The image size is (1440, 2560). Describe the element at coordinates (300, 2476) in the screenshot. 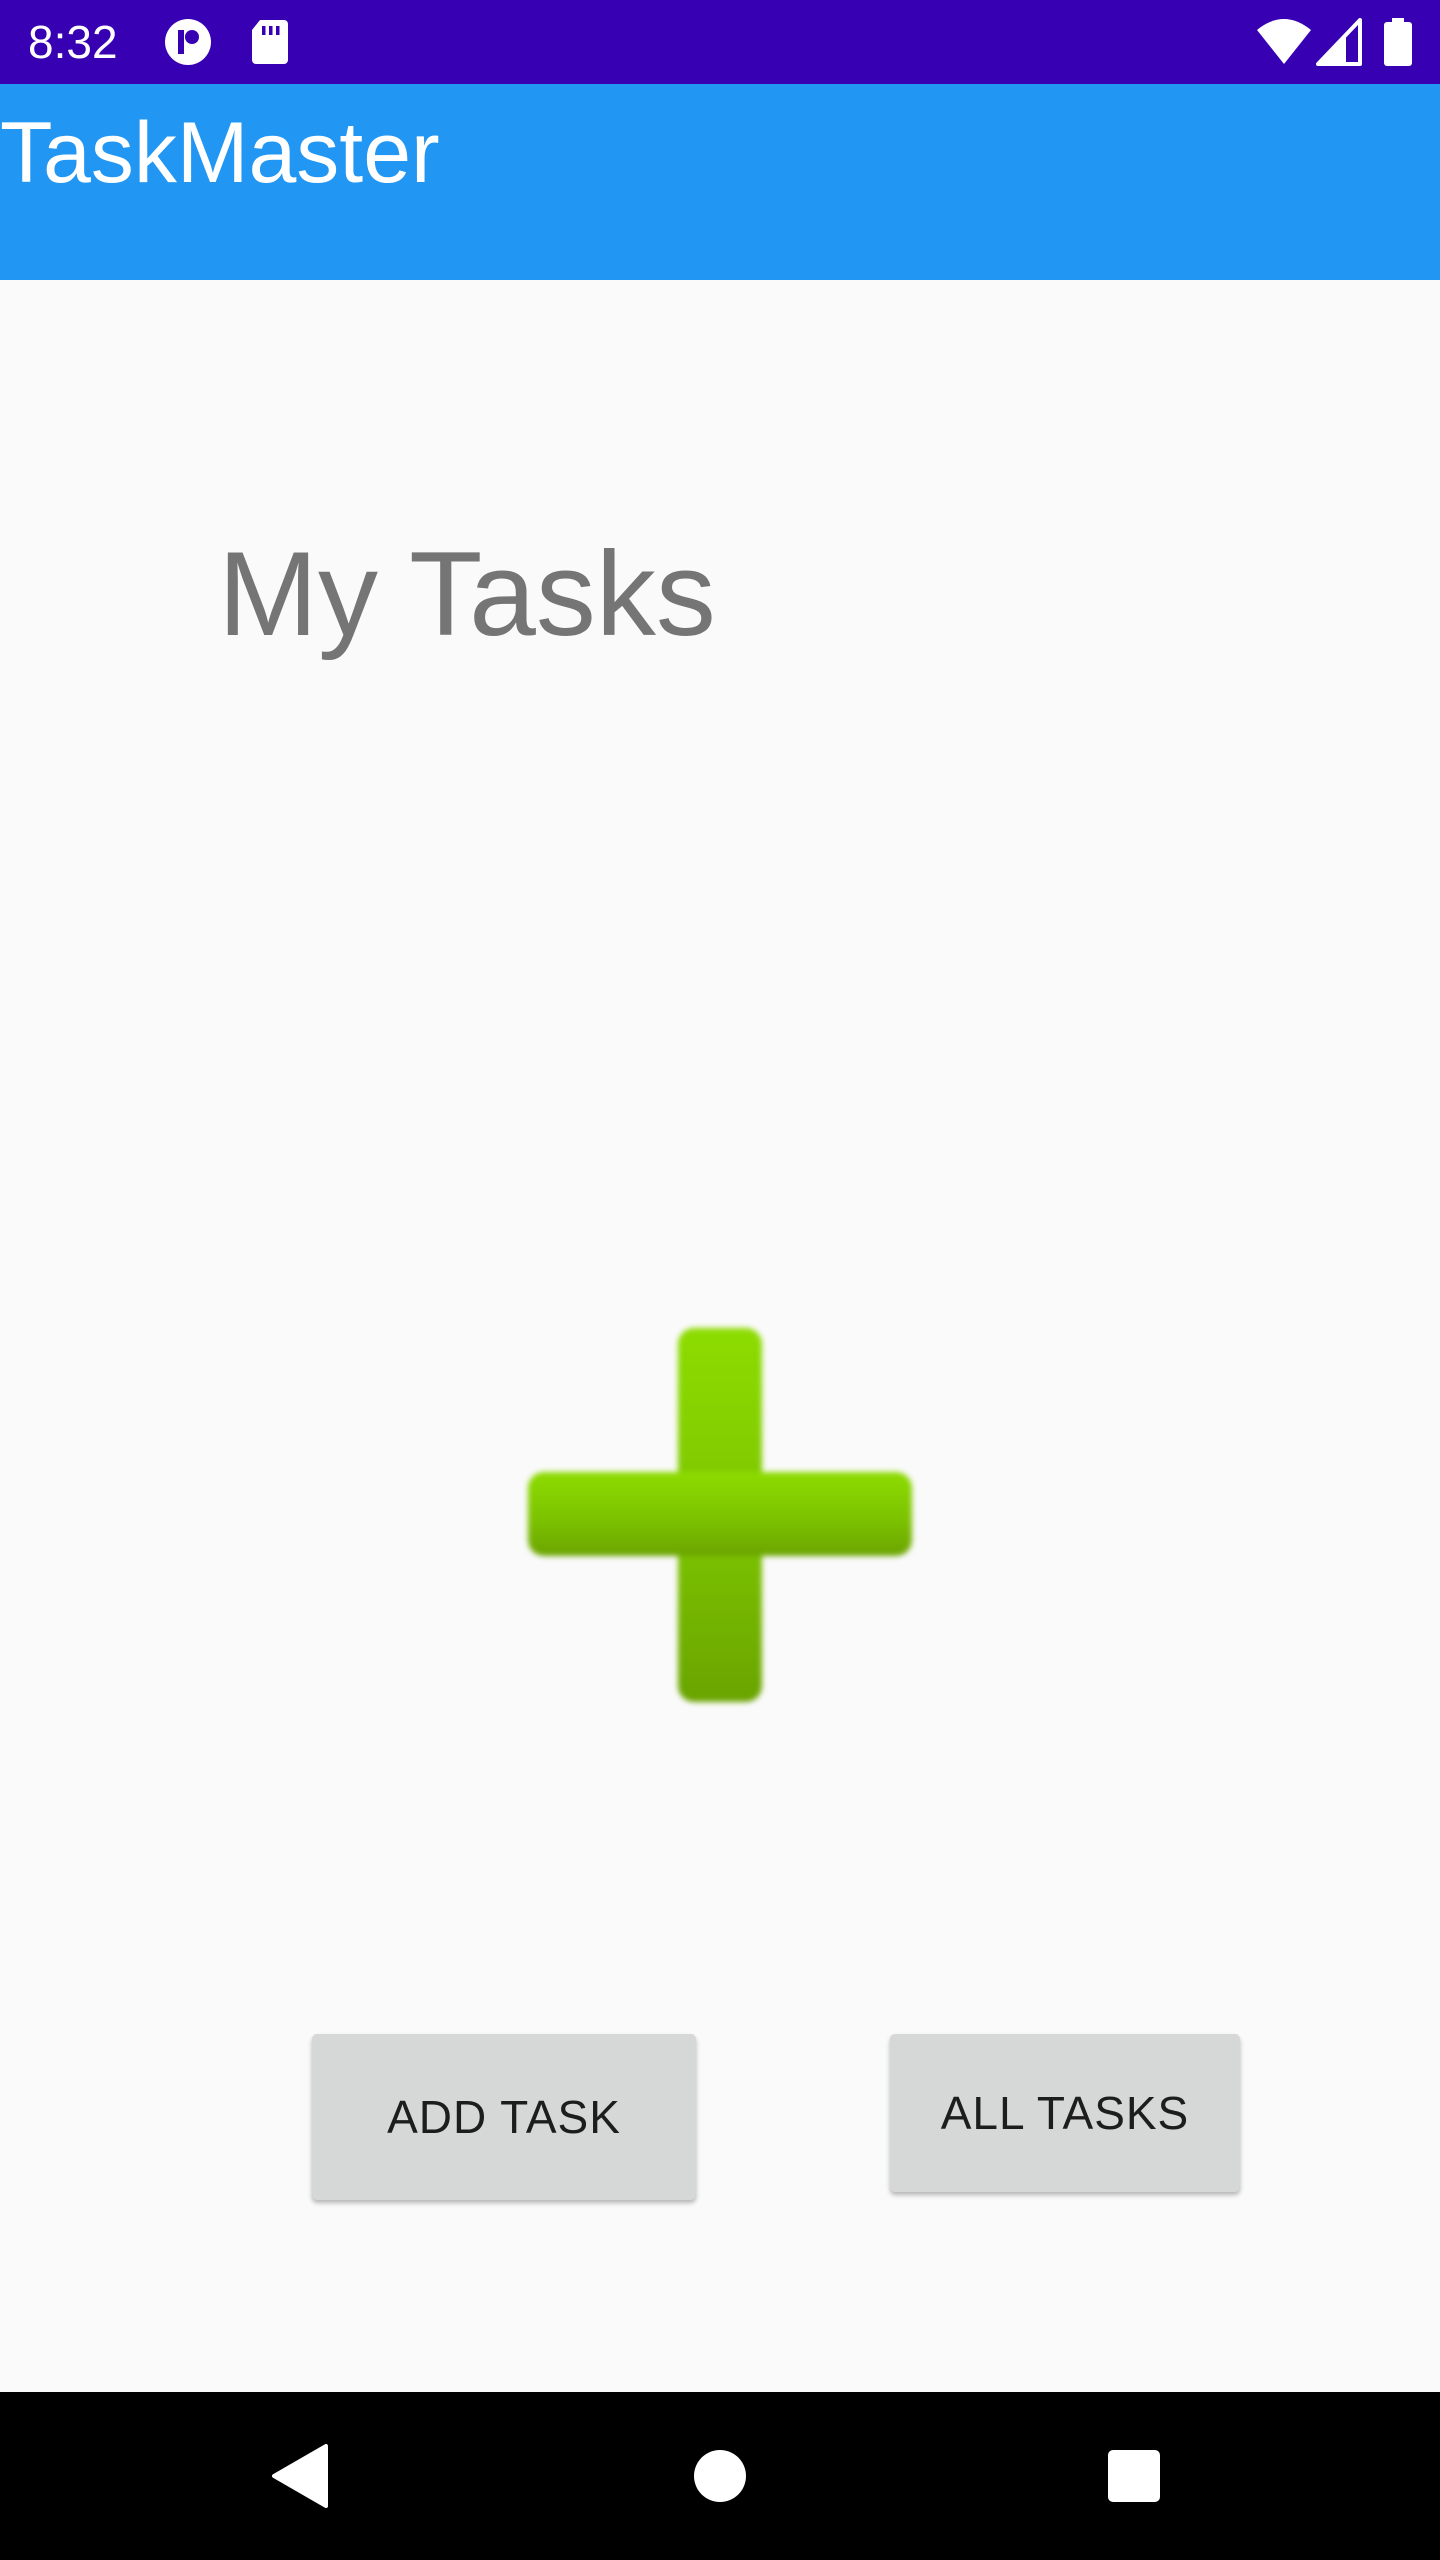

I see `back-icon` at that location.